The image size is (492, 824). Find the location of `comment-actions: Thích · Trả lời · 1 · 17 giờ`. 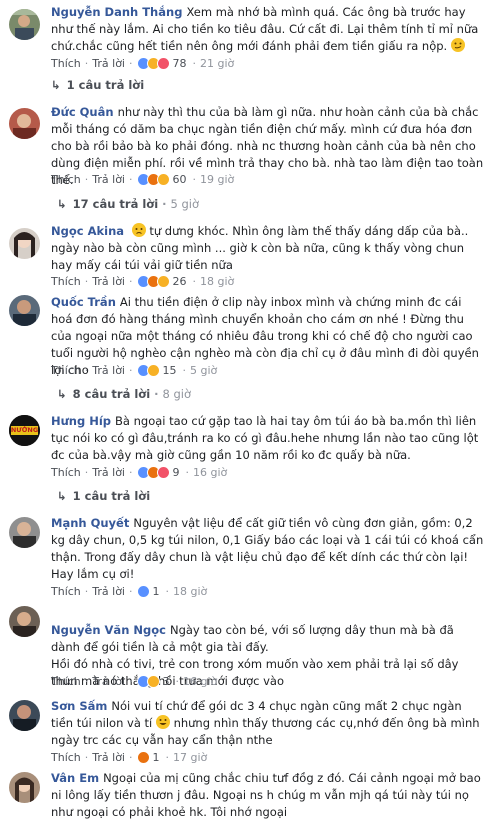

comment-actions: Thích · Trả lời · 1 · 17 giờ is located at coordinates (129, 757).